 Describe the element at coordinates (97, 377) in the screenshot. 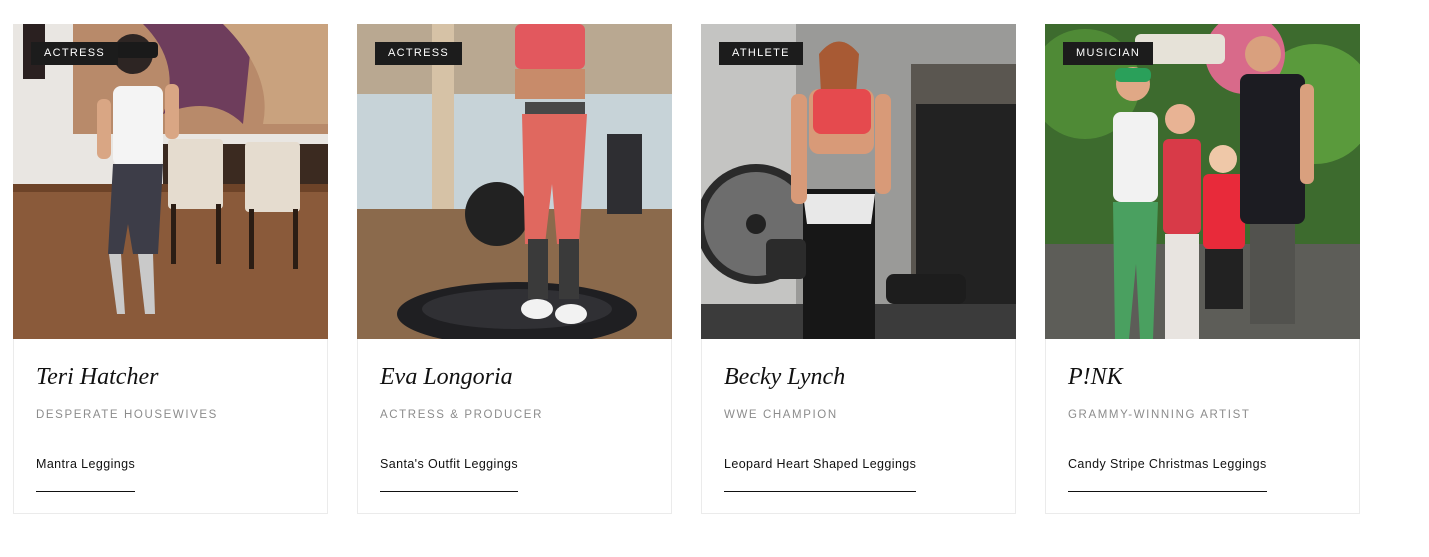

I see `celebrity-name: Teri Hatcher` at that location.